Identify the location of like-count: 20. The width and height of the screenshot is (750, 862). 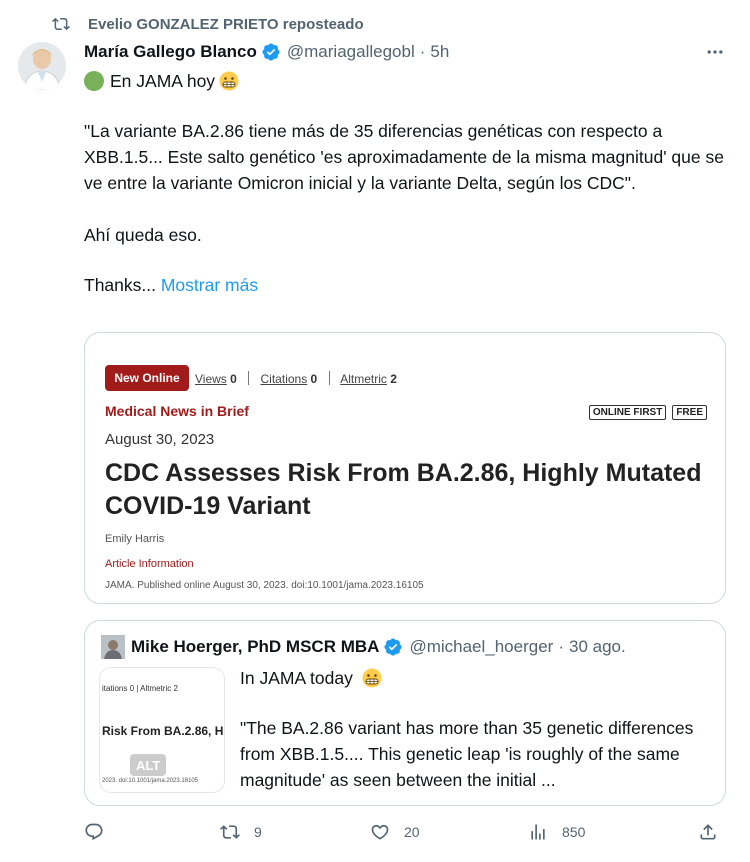
(412, 832).